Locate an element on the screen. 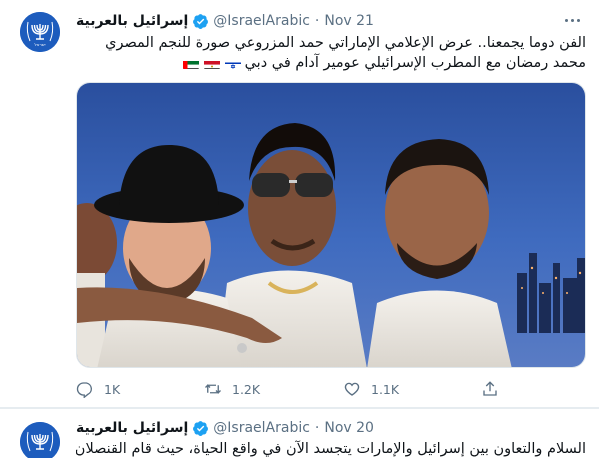  retweet-count: 1.2K is located at coordinates (246, 389).